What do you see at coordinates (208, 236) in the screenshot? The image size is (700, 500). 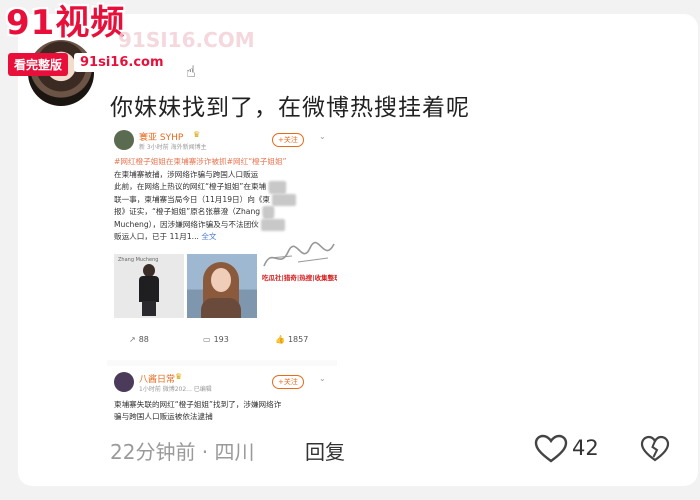 I see `full-text-link: 全文` at bounding box center [208, 236].